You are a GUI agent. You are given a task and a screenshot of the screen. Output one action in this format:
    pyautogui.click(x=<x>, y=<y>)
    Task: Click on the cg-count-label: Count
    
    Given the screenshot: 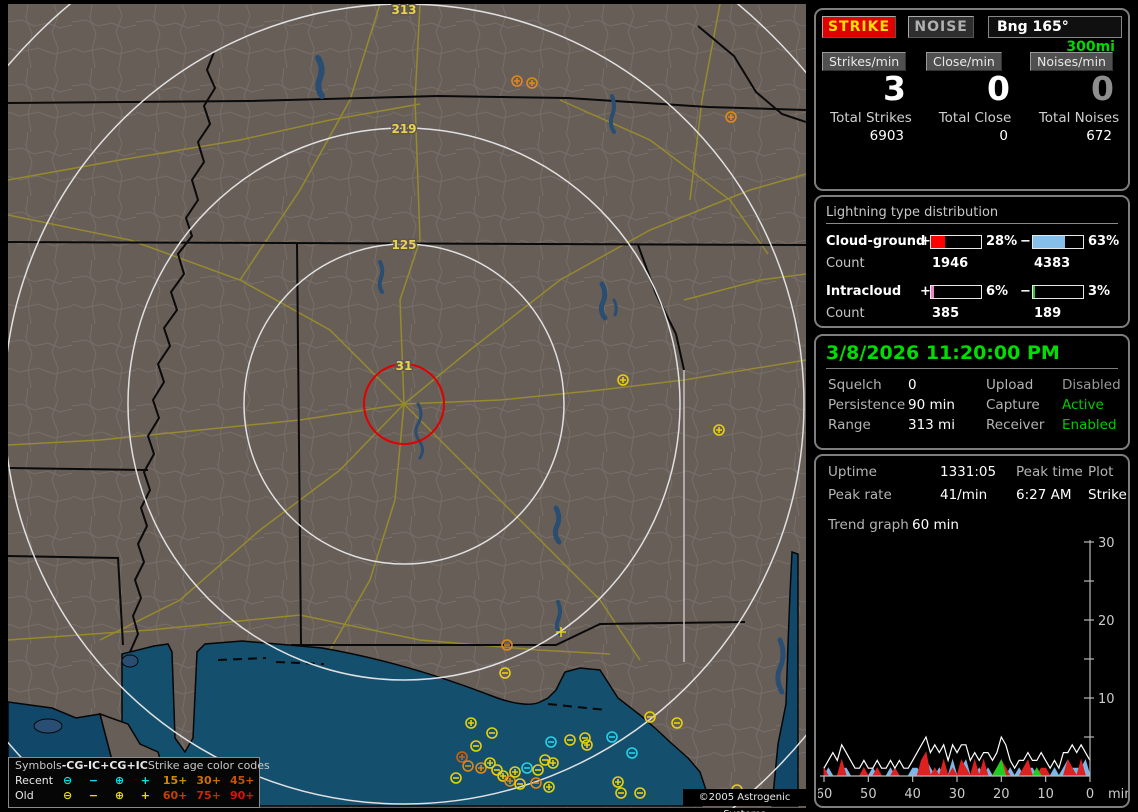 What is the action you would take?
    pyautogui.click(x=845, y=263)
    